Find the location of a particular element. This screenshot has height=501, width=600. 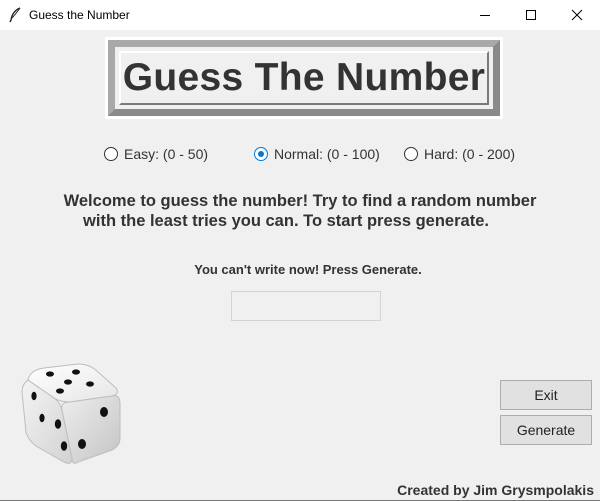

generate-button: Generate is located at coordinates (546, 430).